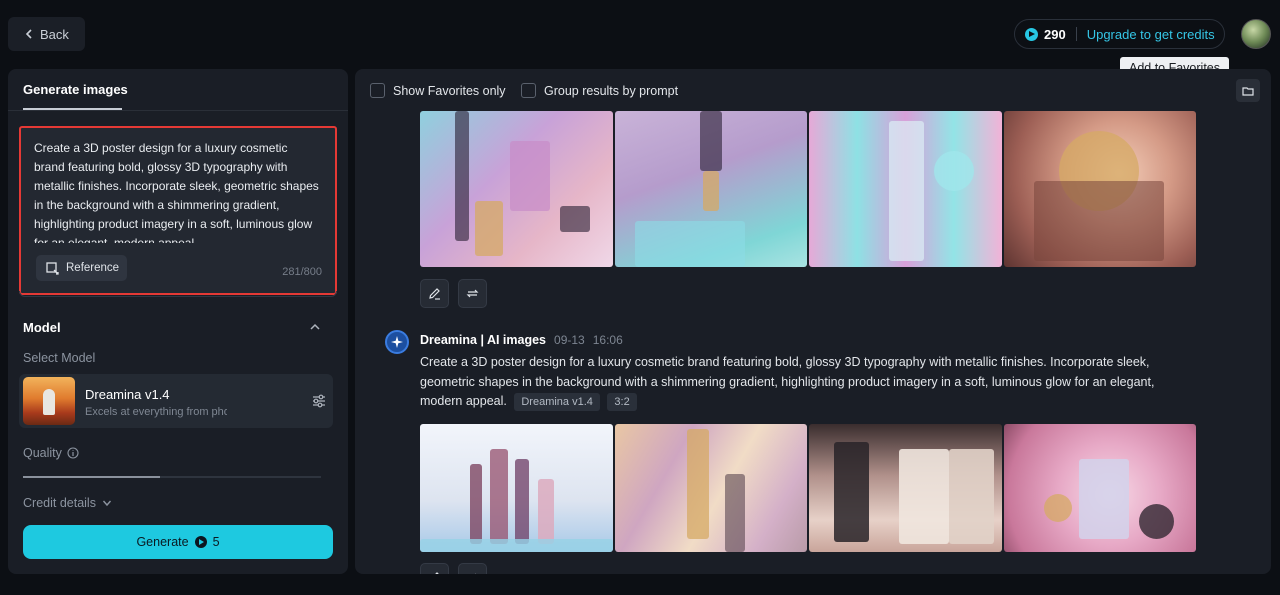 This screenshot has width=1280, height=595. I want to click on group-results-checkbox: Group results by prompt, so click(599, 90).